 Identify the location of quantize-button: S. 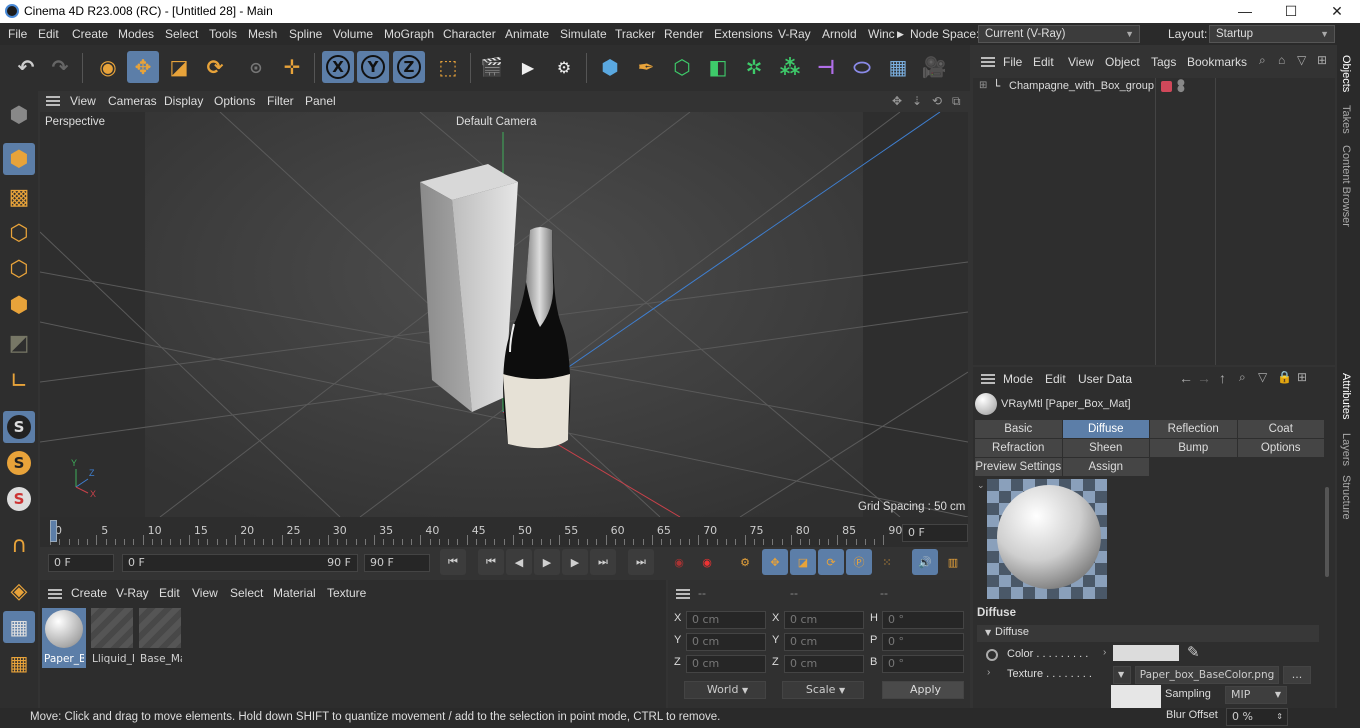
(19, 499).